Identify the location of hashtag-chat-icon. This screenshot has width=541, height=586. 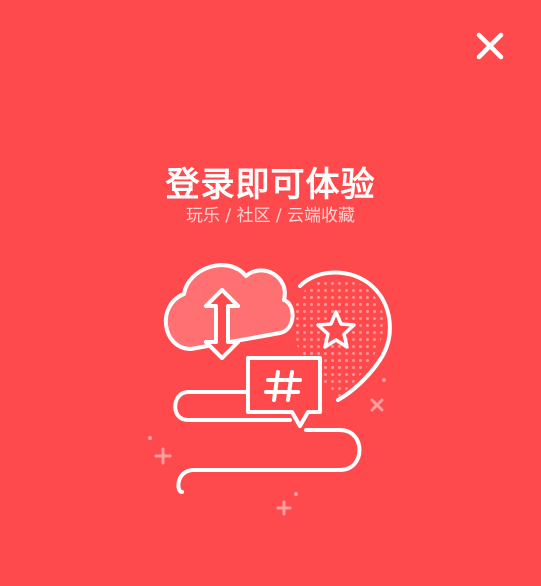
(284, 392).